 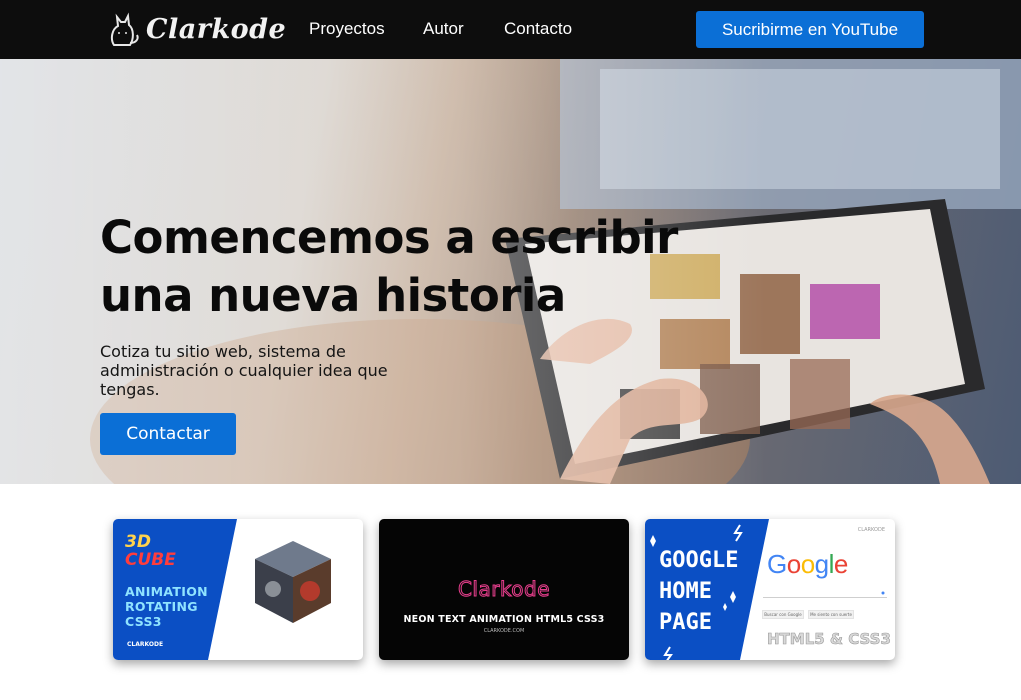 I want to click on contact-button: Contactar, so click(x=168, y=434).